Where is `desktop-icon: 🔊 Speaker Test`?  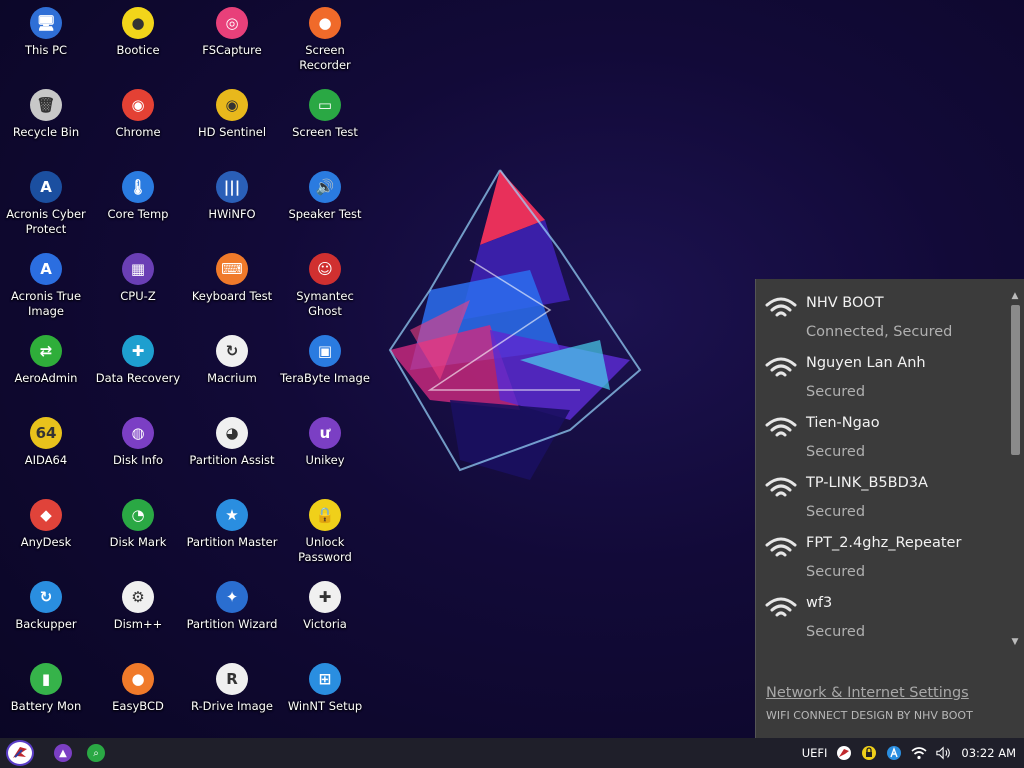 desktop-icon: 🔊 Speaker Test is located at coordinates (325, 204).